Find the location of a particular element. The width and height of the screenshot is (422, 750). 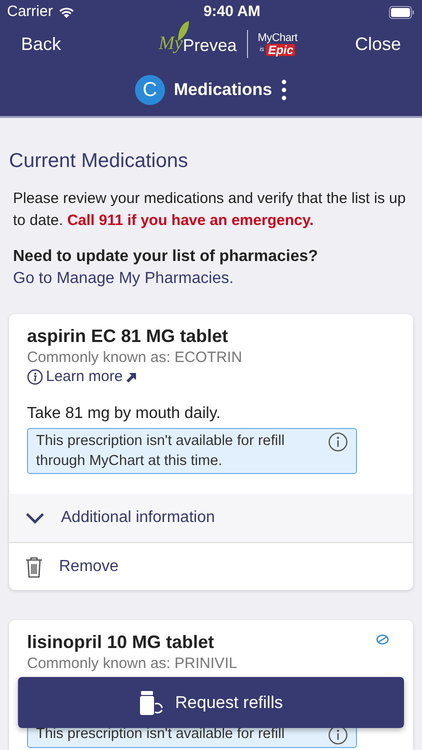

logo-text: Epic is located at coordinates (281, 50).